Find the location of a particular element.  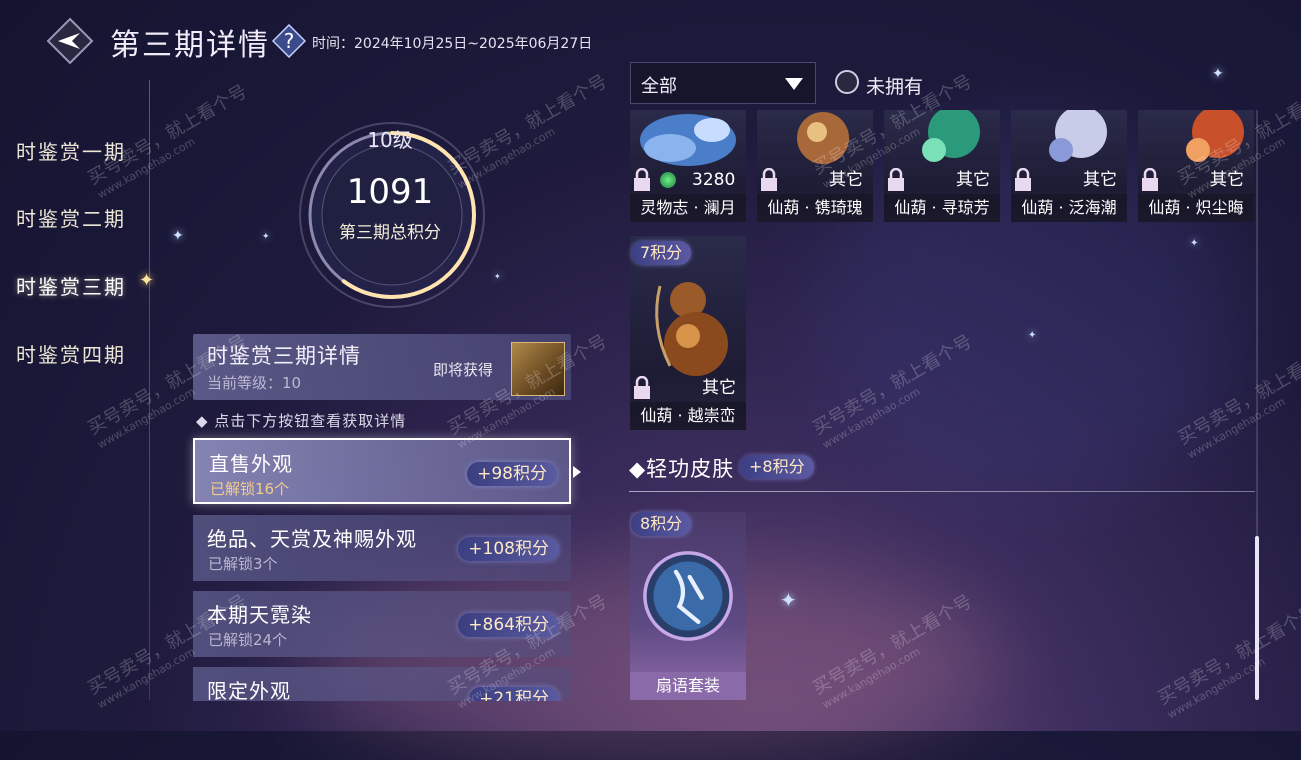

period-details-card: 时鉴赏三期详情 当前等级：10 即将获得 is located at coordinates (382, 367).